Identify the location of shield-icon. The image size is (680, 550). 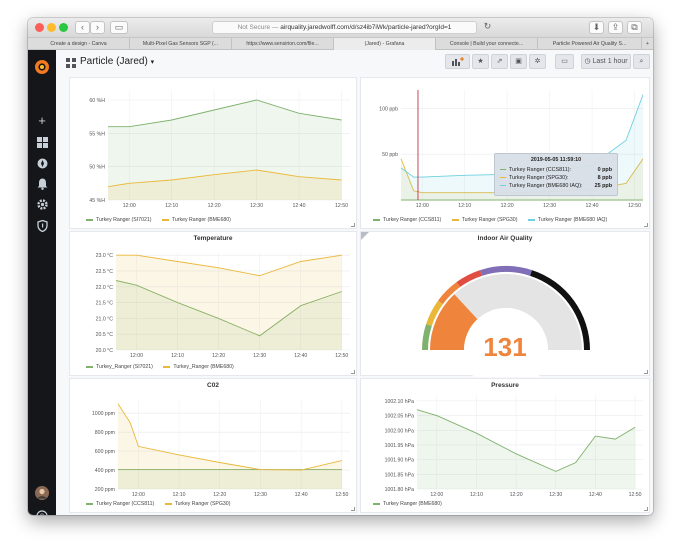
(42, 226).